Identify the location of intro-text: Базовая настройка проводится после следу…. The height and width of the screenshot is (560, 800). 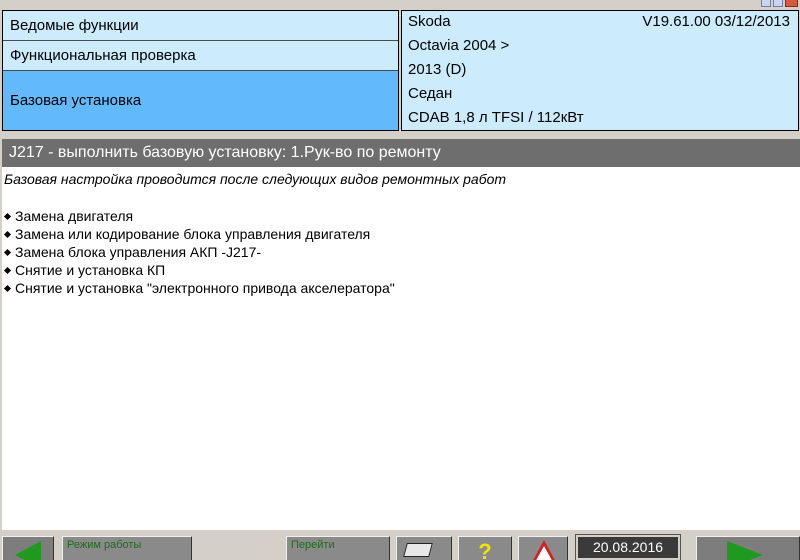
(255, 179).